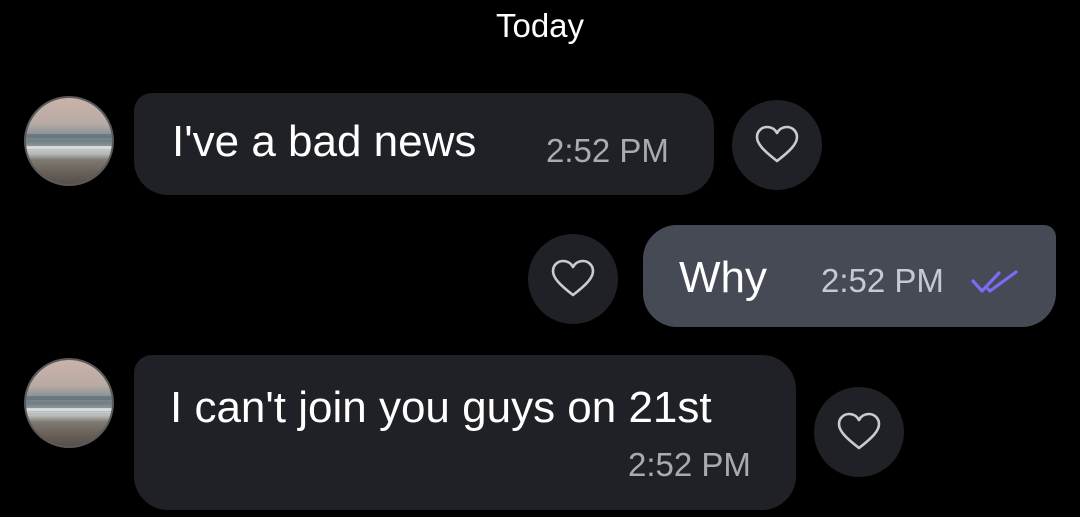 This screenshot has height=517, width=1080. What do you see at coordinates (540, 25) in the screenshot?
I see `date-divider: Today` at bounding box center [540, 25].